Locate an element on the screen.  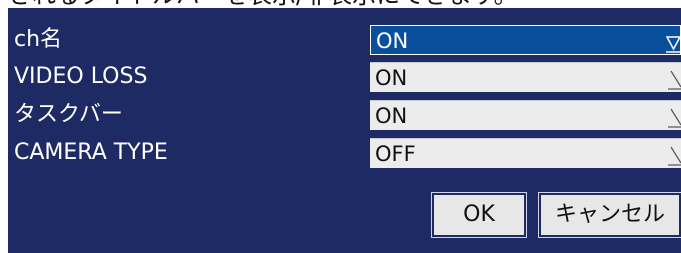
setting-row-video-loss: VIDEO LOSS ON is located at coordinates (344, 77).